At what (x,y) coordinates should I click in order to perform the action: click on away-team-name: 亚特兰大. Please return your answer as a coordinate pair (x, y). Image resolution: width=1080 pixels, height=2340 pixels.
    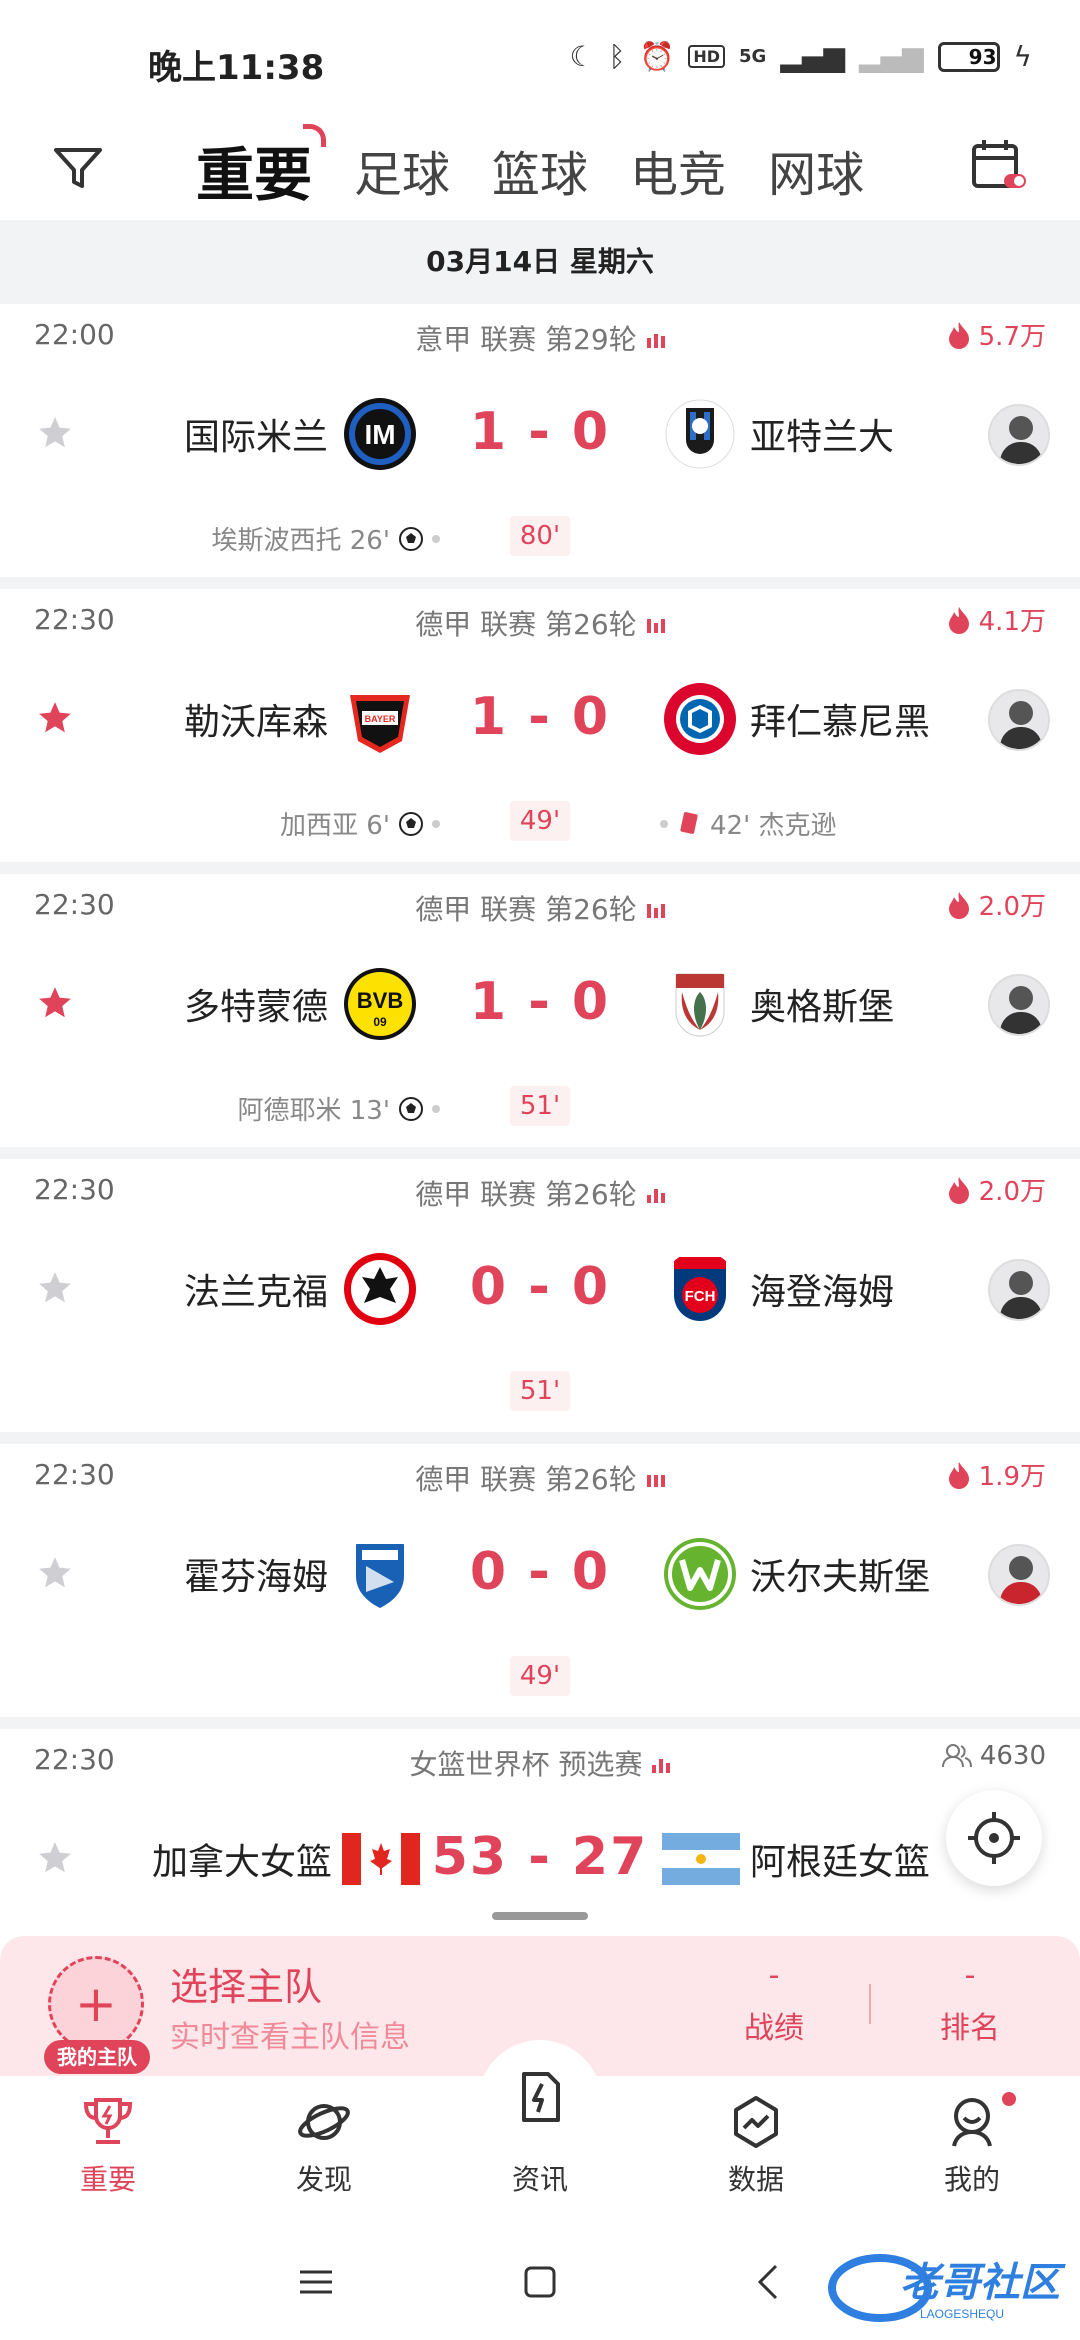
    Looking at the image, I should click on (822, 437).